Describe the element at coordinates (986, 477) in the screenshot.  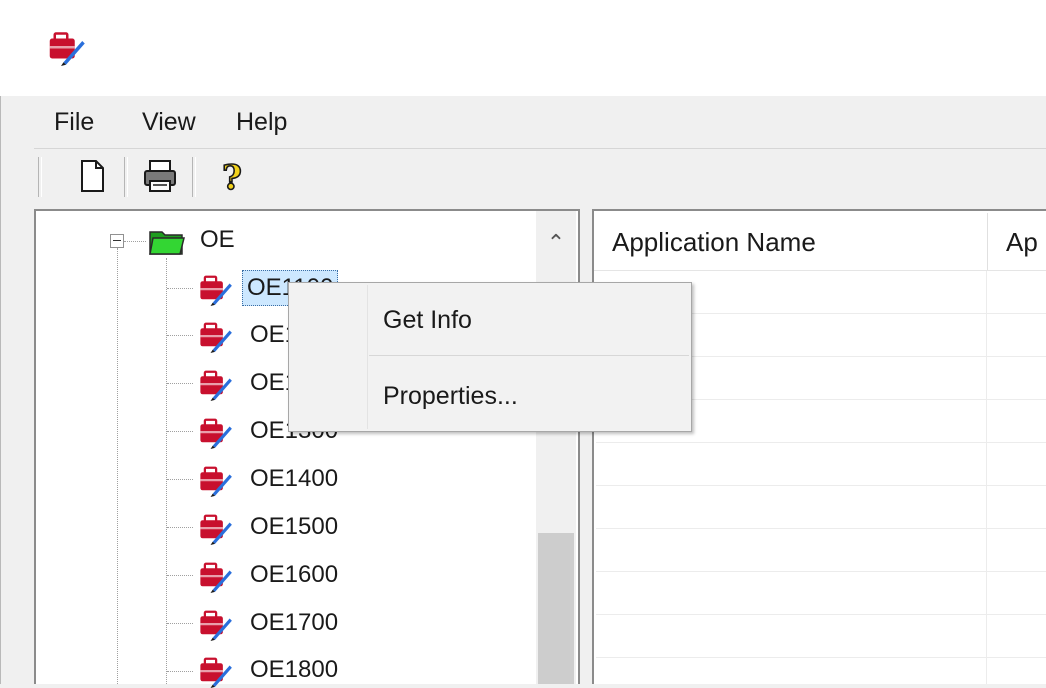
I see `grid-column-line` at that location.